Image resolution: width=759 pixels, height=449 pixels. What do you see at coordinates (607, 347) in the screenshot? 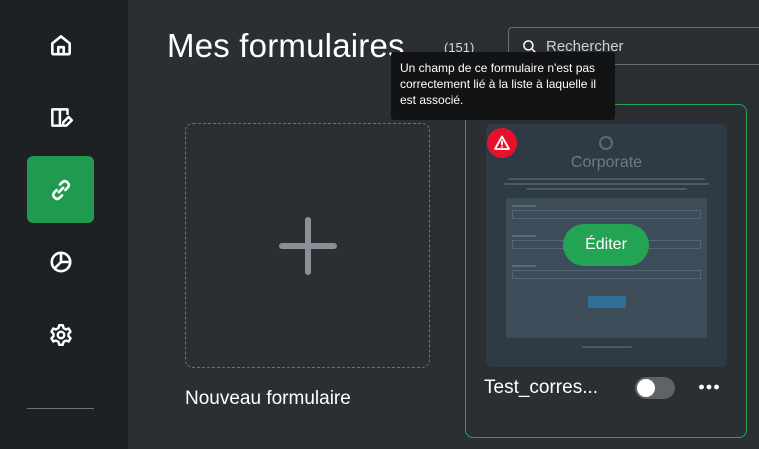
I see `preview-footer-line` at bounding box center [607, 347].